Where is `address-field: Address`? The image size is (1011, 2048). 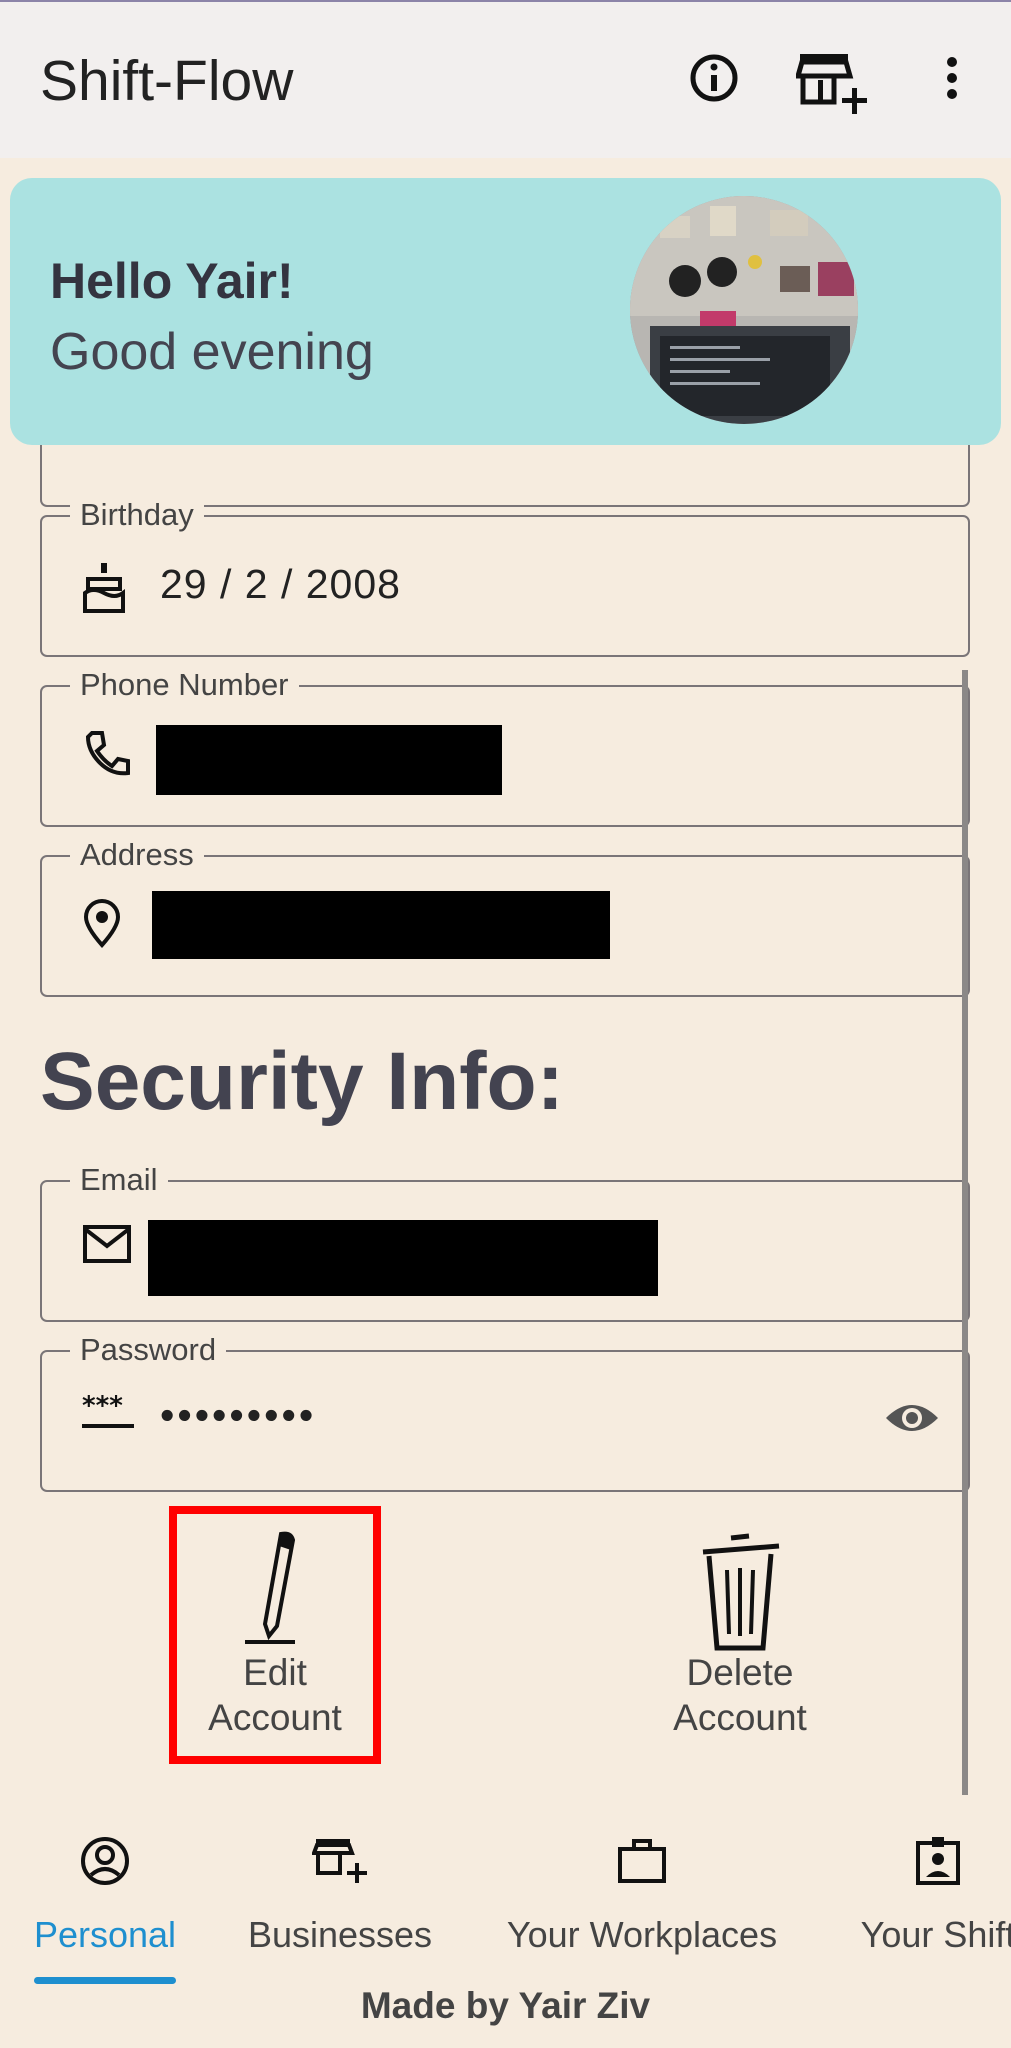
address-field: Address is located at coordinates (505, 916).